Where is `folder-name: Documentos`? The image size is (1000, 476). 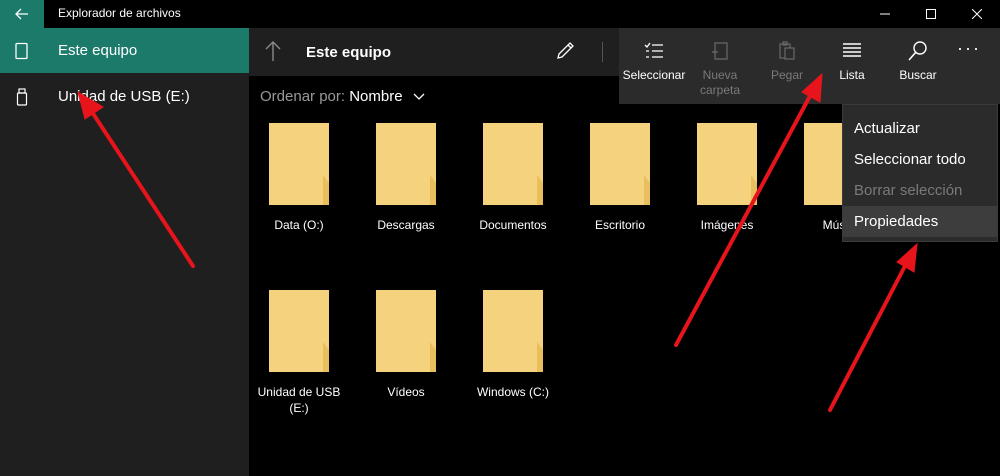
folder-name: Documentos is located at coordinates (513, 225).